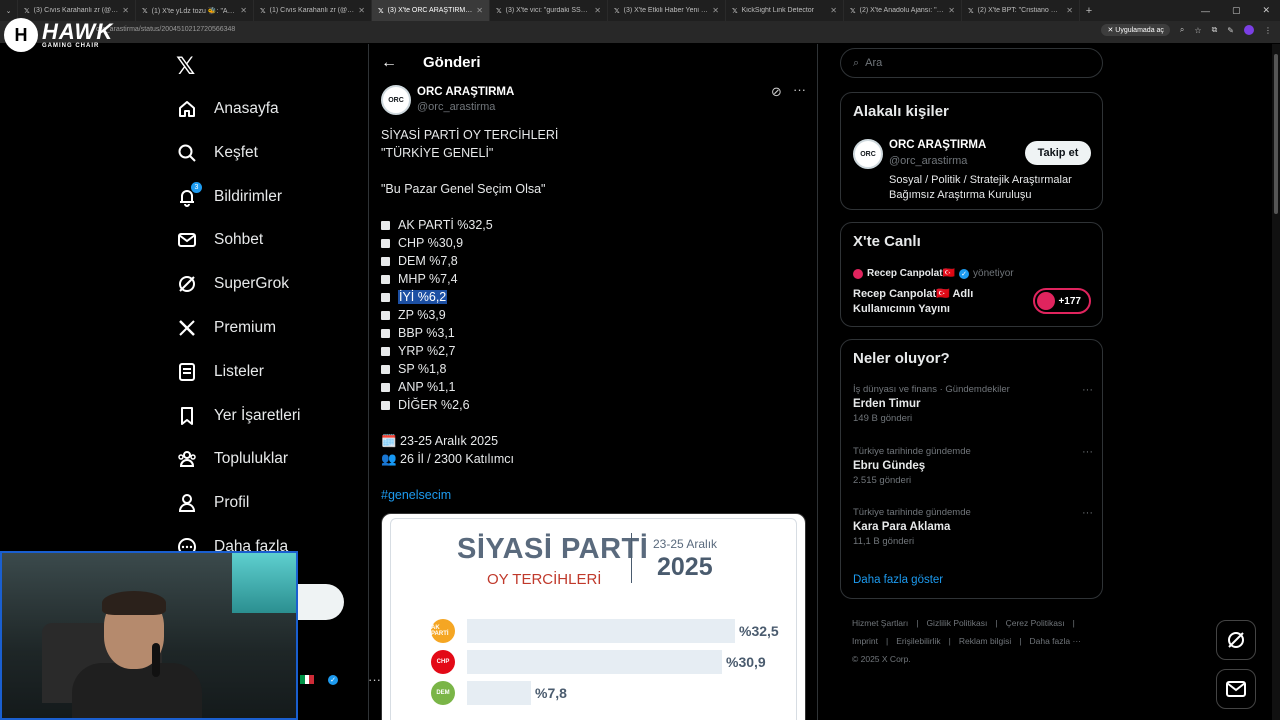 Image resolution: width=1280 pixels, height=720 pixels. What do you see at coordinates (1276, 134) in the screenshot?
I see `scrollbar-thumb` at bounding box center [1276, 134].